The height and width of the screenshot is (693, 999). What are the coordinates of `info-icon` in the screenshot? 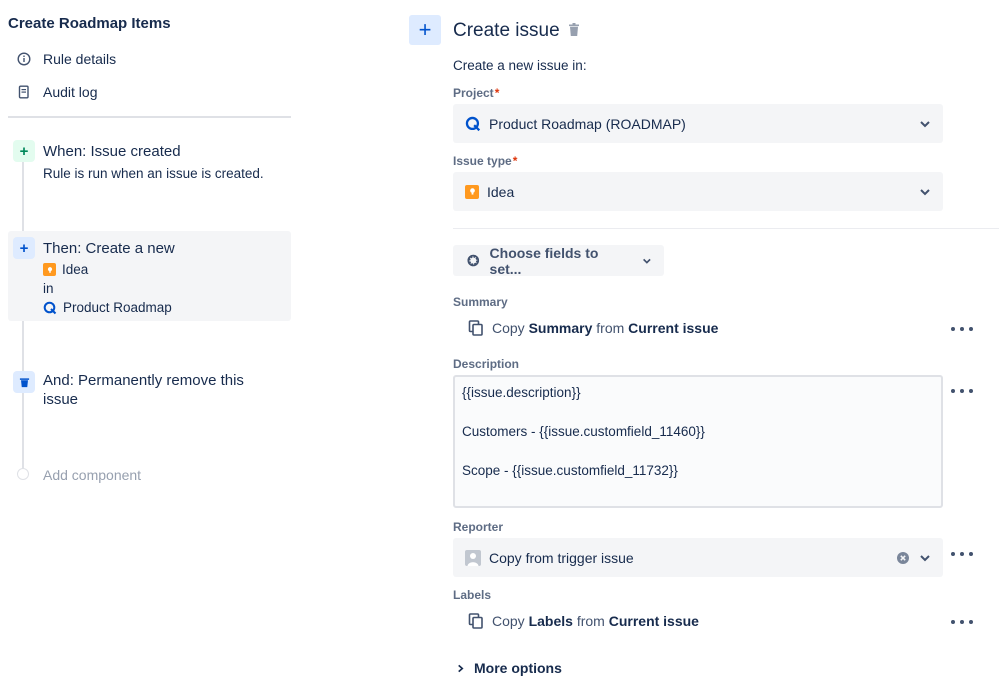 It's located at (24, 59).